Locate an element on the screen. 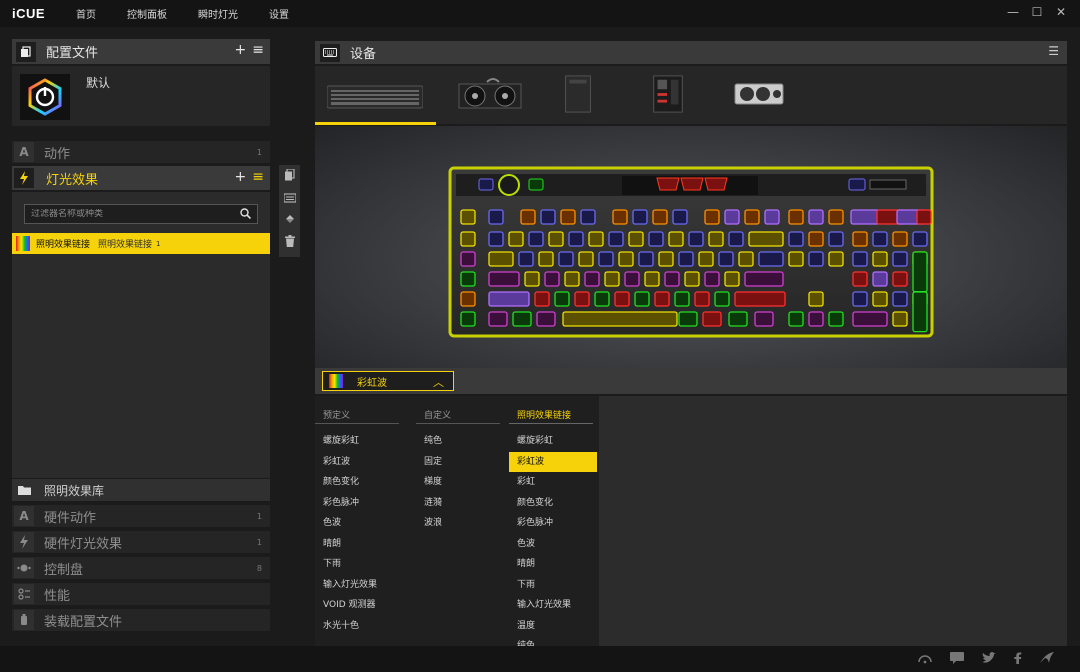 This screenshot has width=1080, height=672. effect-option: 温度 is located at coordinates (553, 626).